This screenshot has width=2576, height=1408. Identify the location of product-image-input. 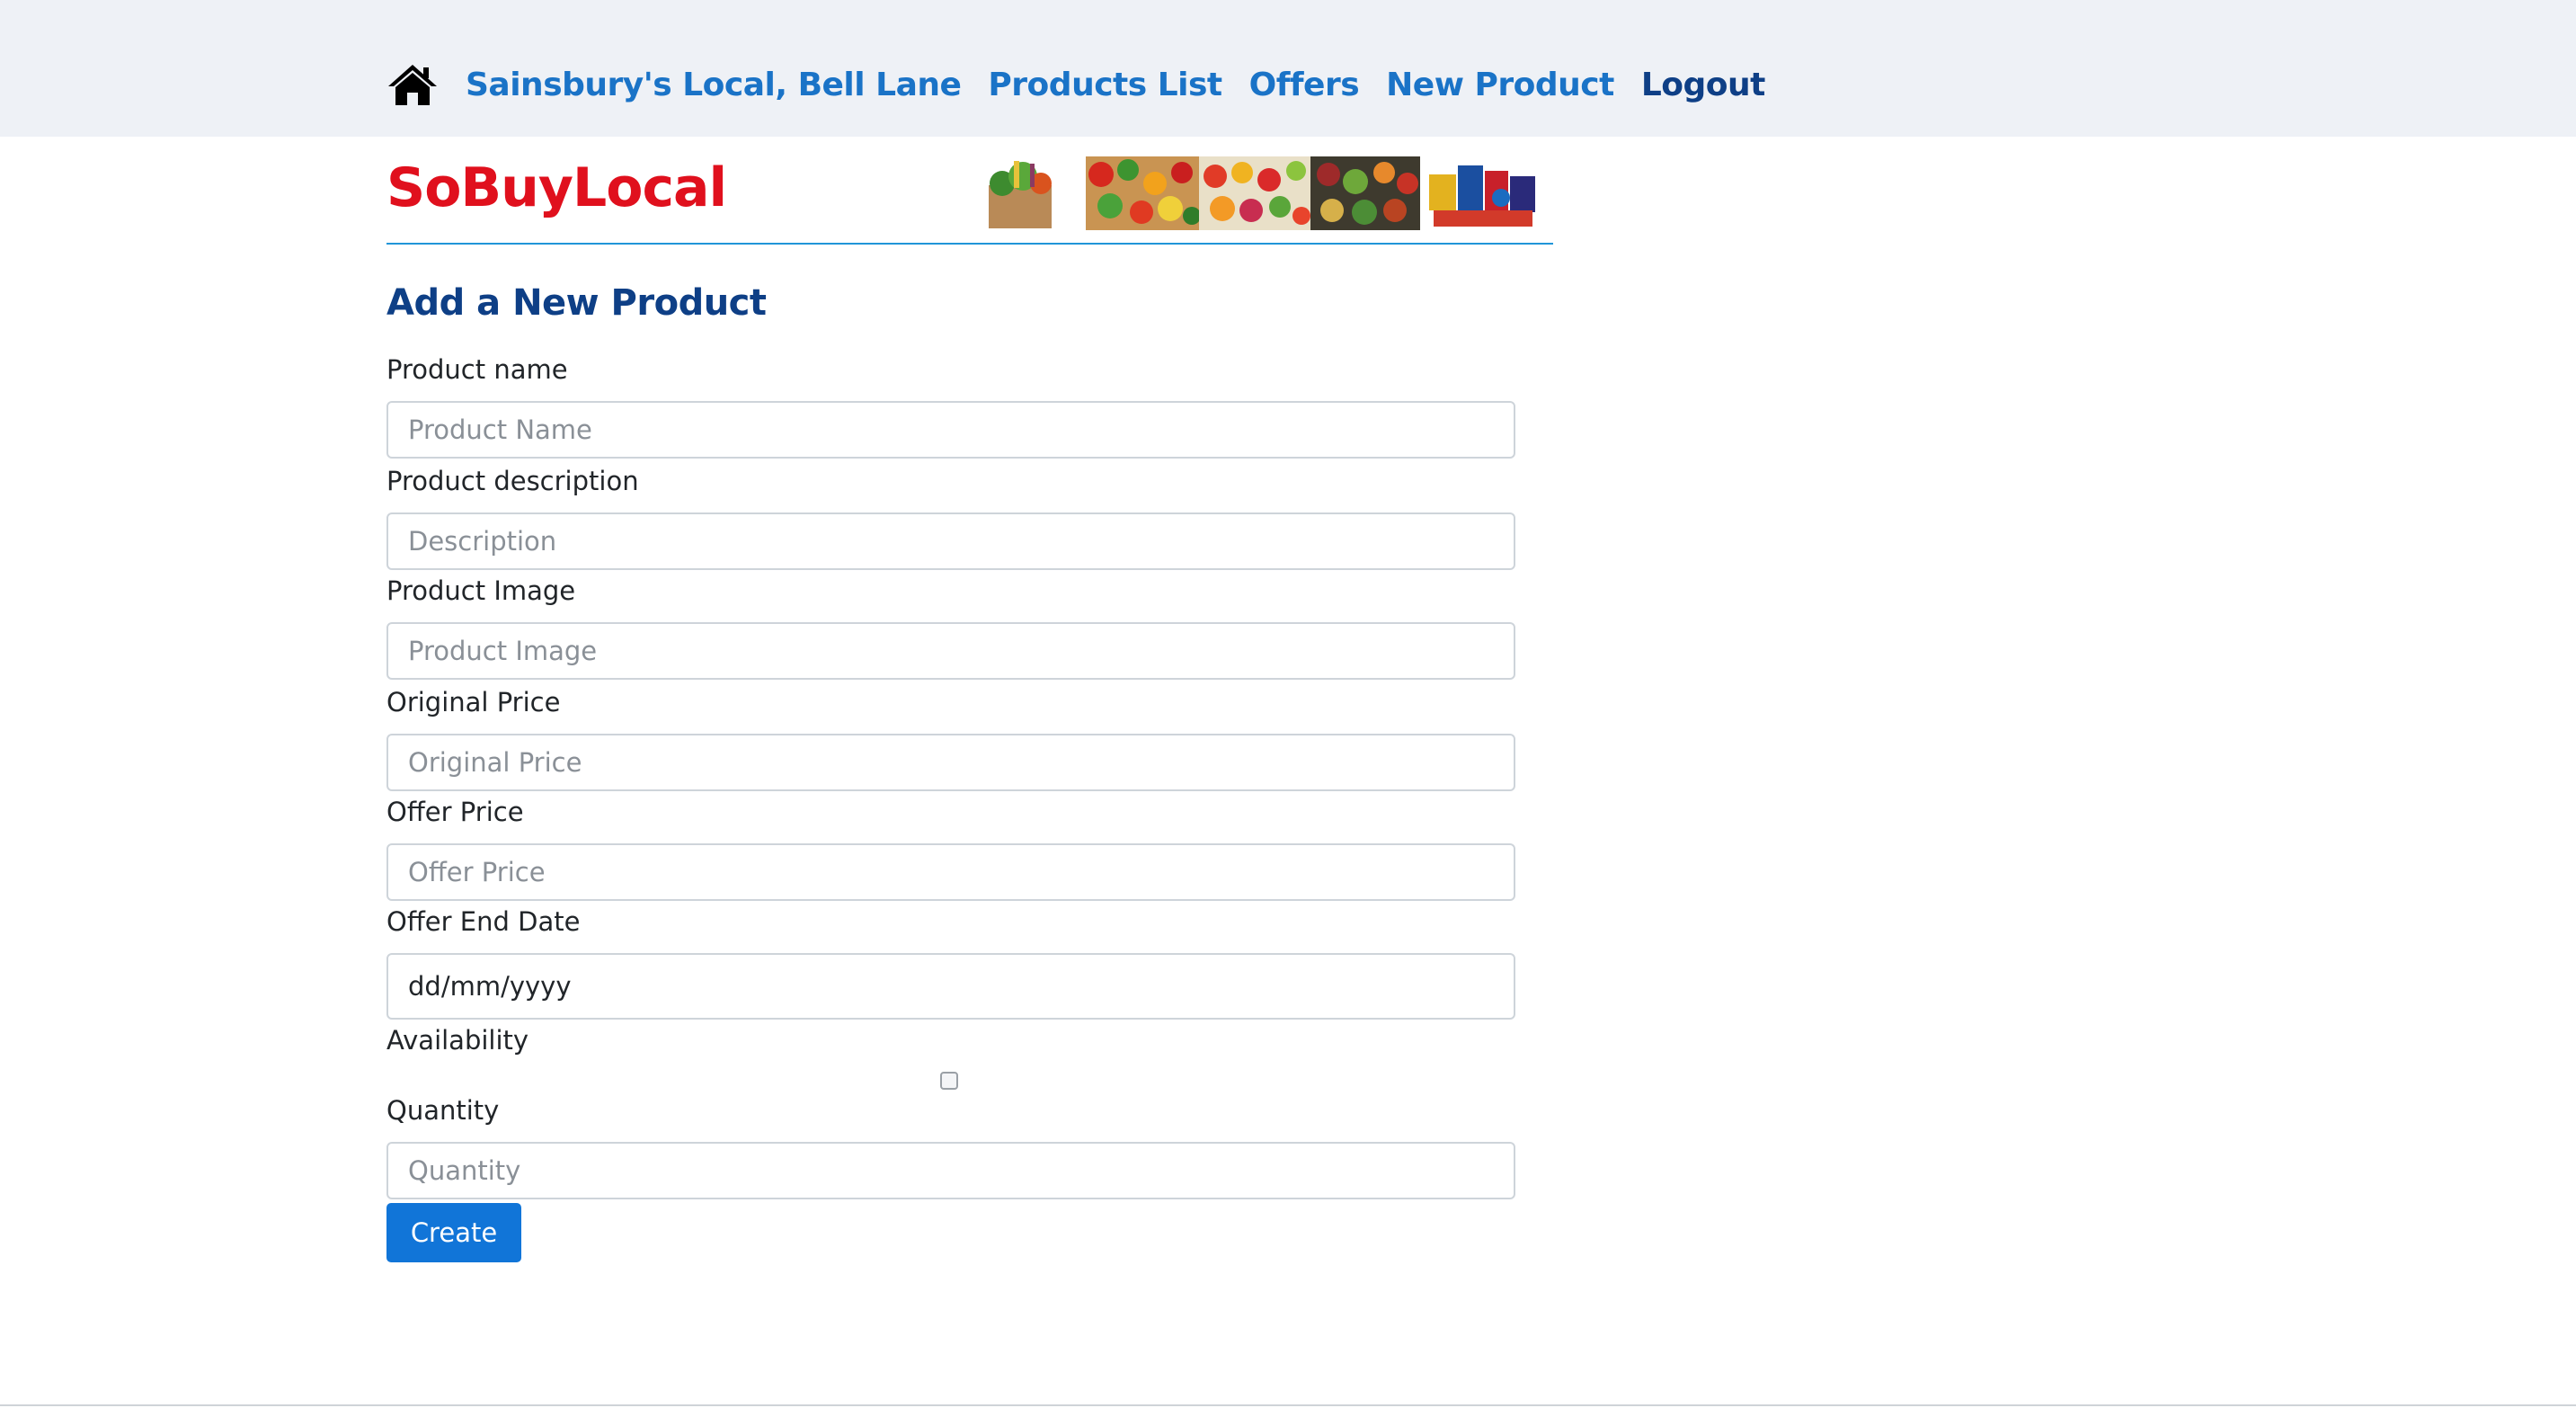
(950, 651).